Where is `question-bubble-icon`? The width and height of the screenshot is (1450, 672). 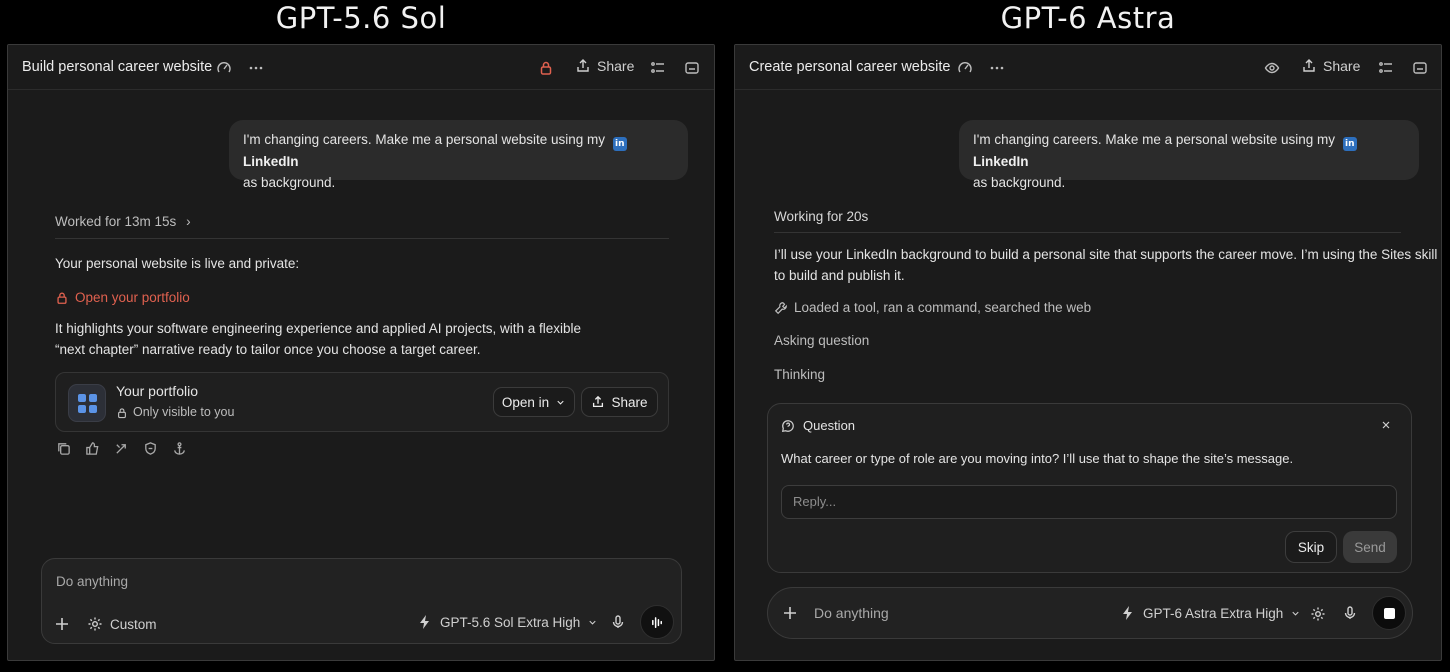 question-bubble-icon is located at coordinates (787, 425).